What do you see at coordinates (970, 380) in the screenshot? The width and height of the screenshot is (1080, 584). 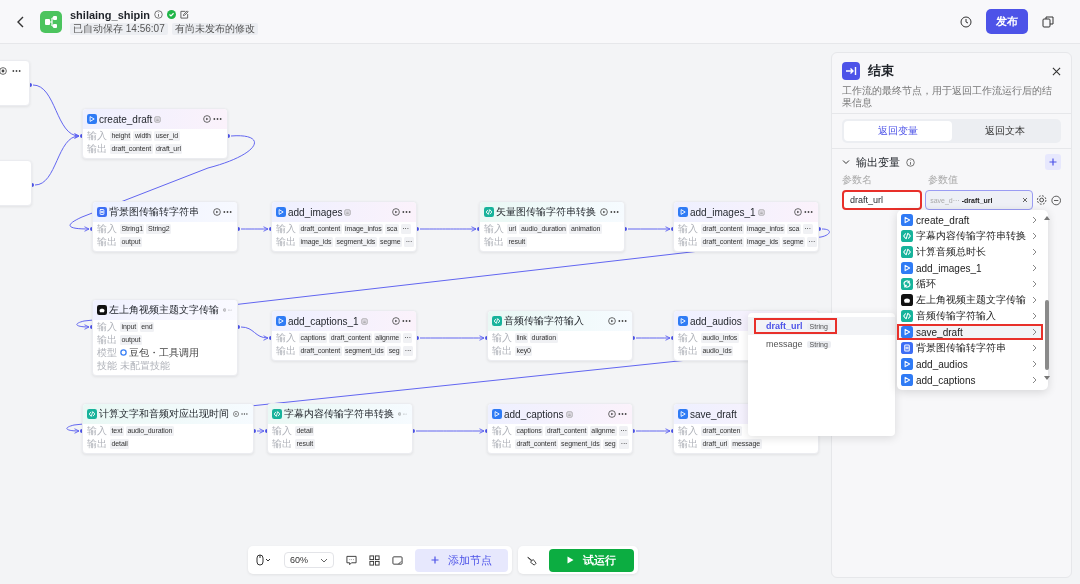 I see `node-option: add_captions` at bounding box center [970, 380].